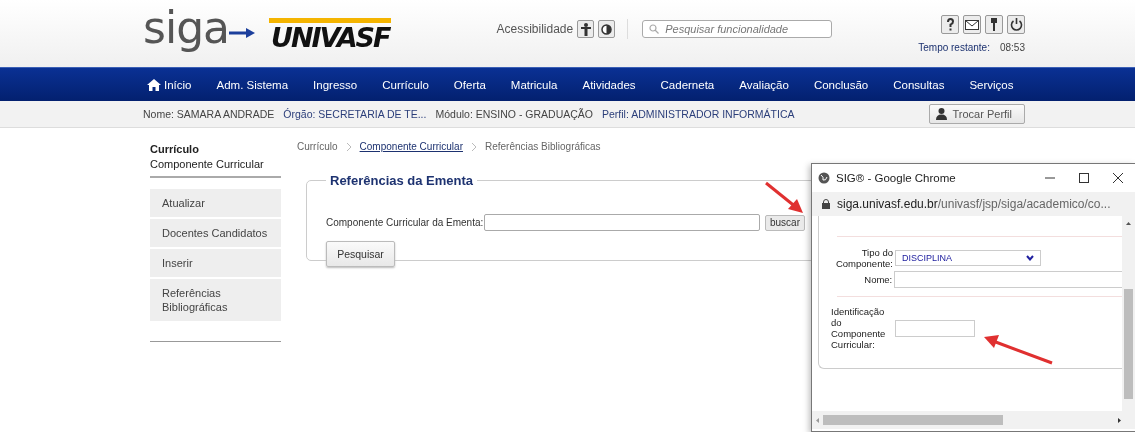  What do you see at coordinates (1084, 178) in the screenshot?
I see `maximize-icon` at bounding box center [1084, 178].